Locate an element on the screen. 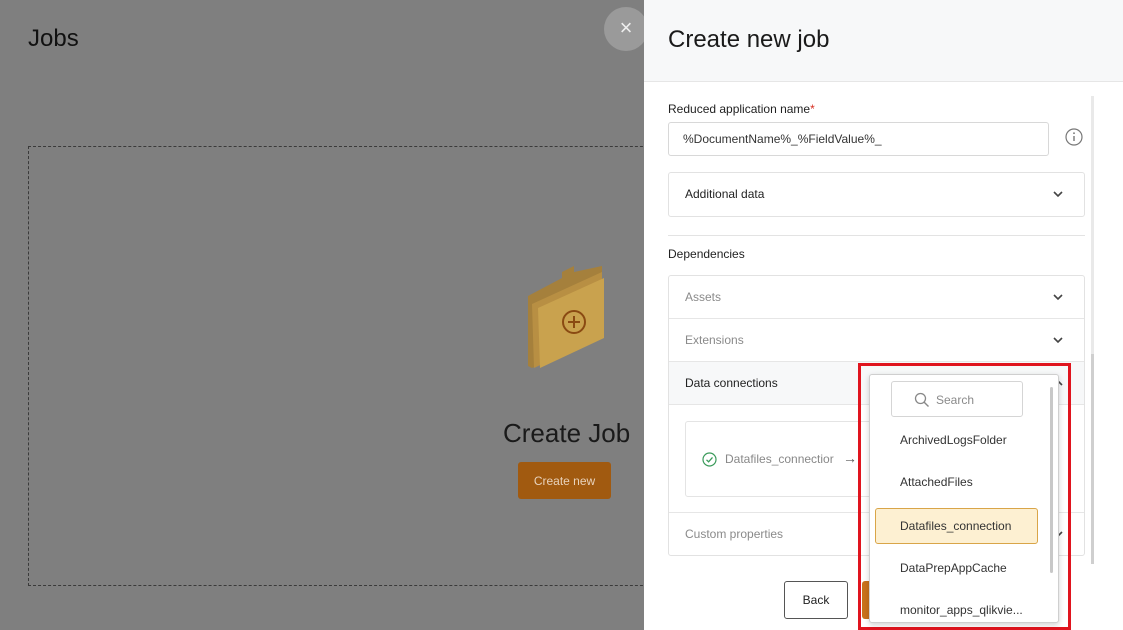  arrow-right-icon: → is located at coordinates (850, 458).